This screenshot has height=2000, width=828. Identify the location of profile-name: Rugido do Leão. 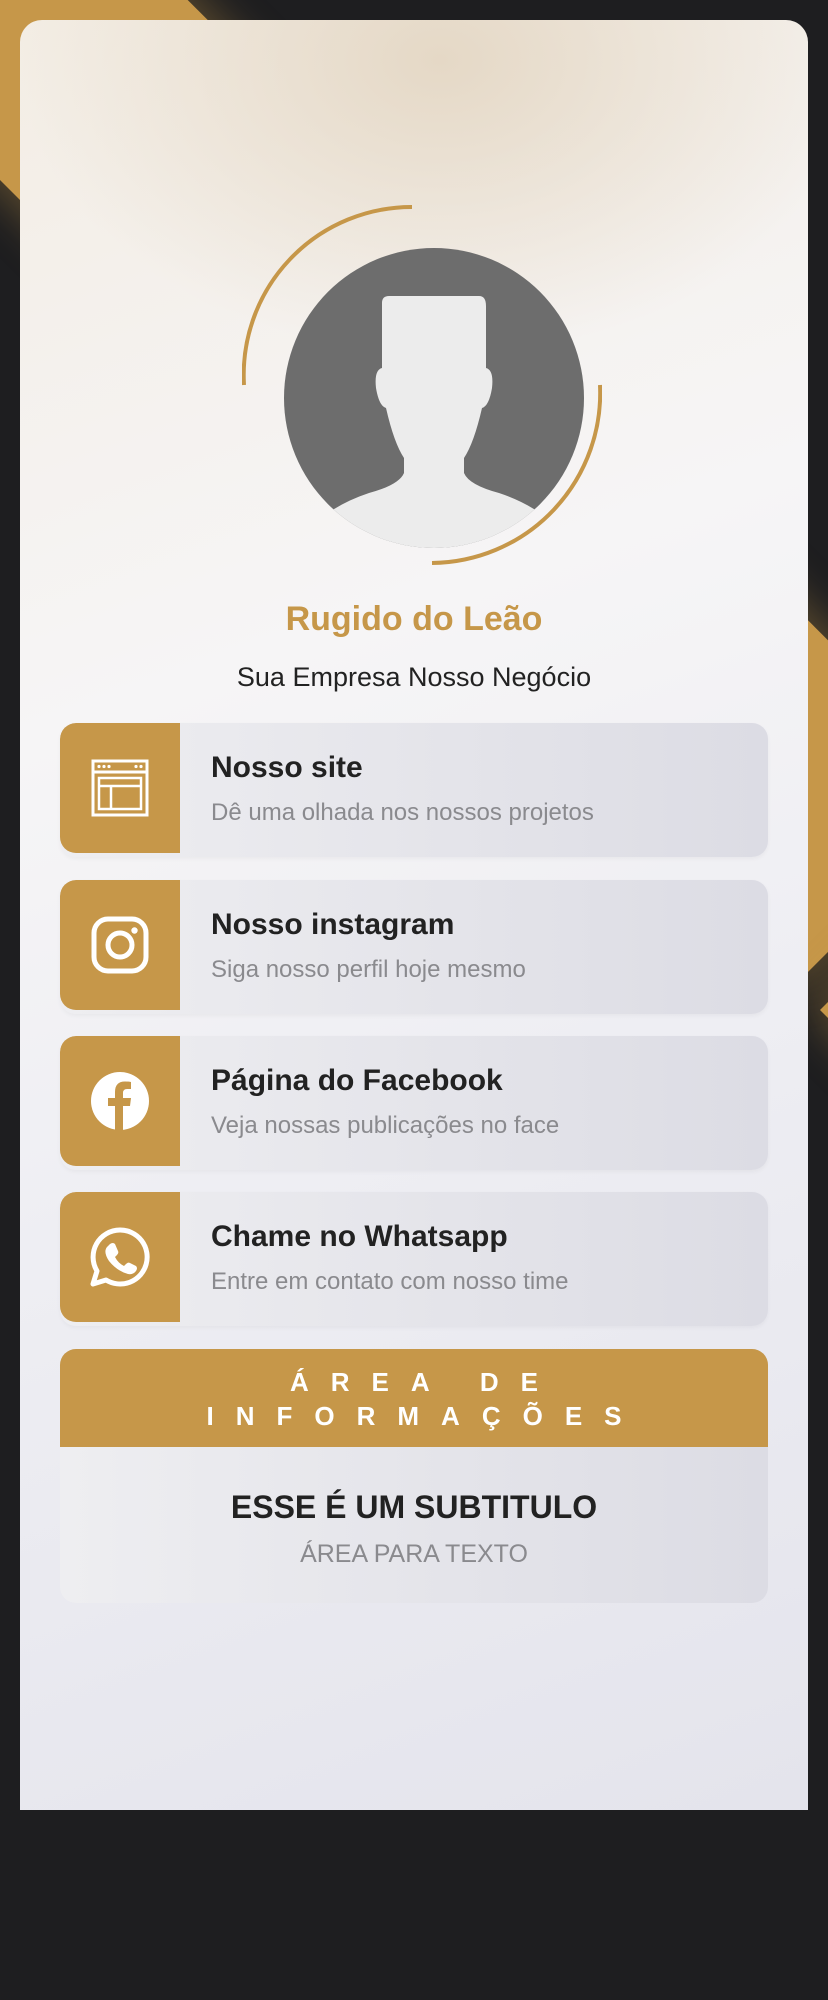
(414, 619).